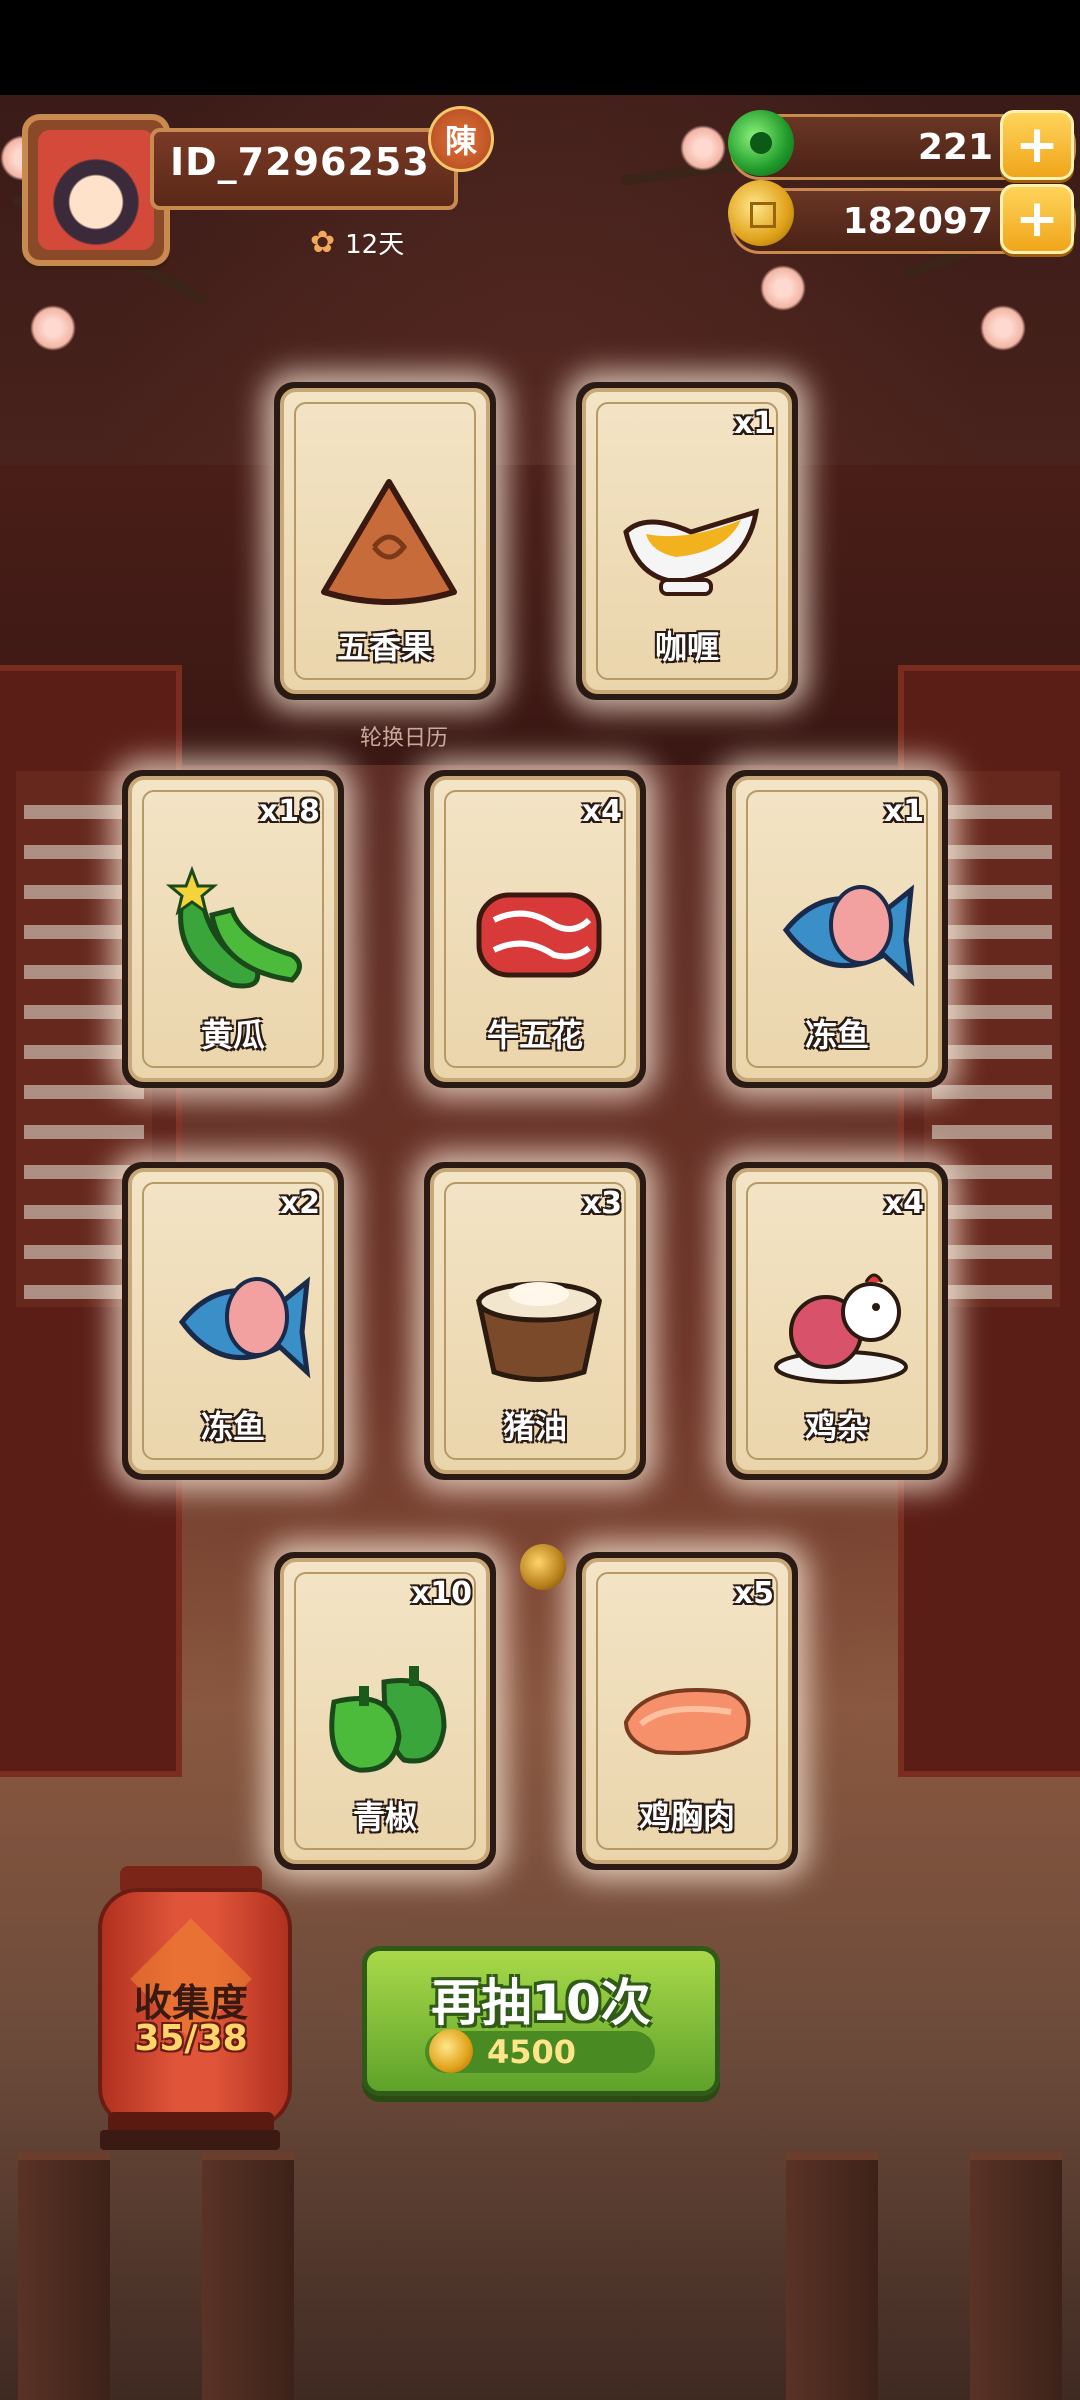 This screenshot has width=1080, height=2400. I want to click on card-name: 鸡胸肉, so click(686, 1817).